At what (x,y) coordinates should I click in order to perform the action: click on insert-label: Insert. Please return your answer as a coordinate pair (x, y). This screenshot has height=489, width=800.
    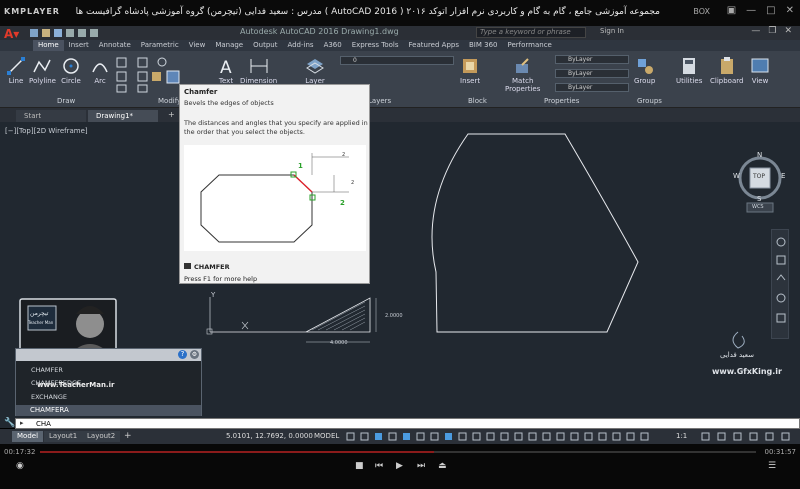
    Looking at the image, I should click on (470, 81).